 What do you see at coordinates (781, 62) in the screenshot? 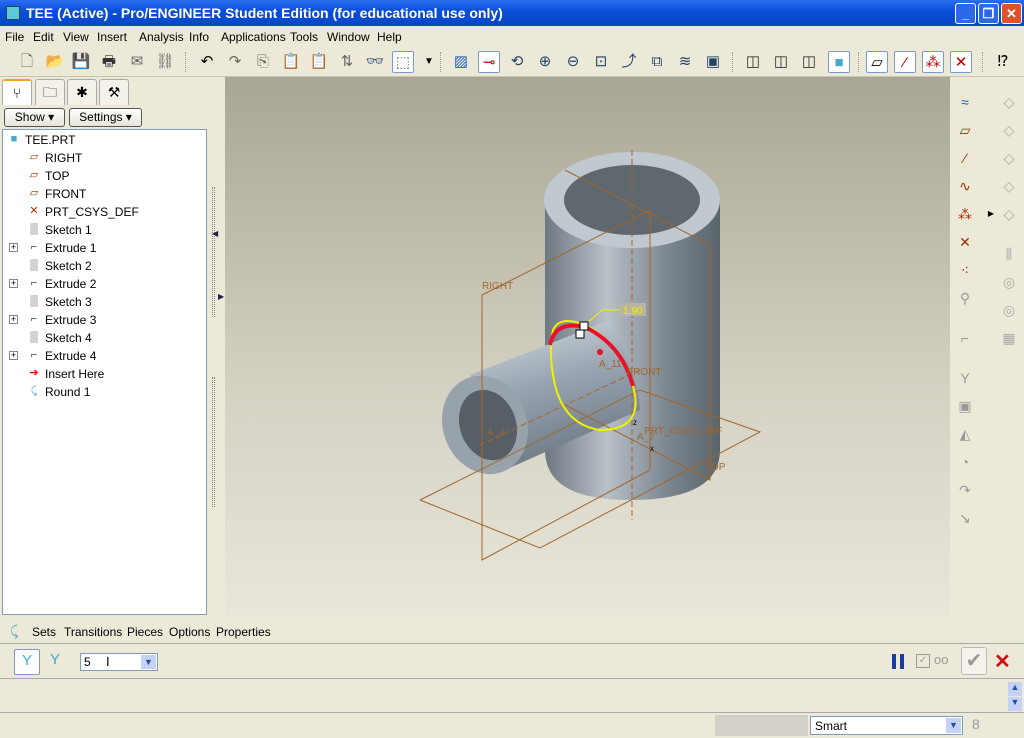
I see `hidden-line-icon: ◫` at bounding box center [781, 62].